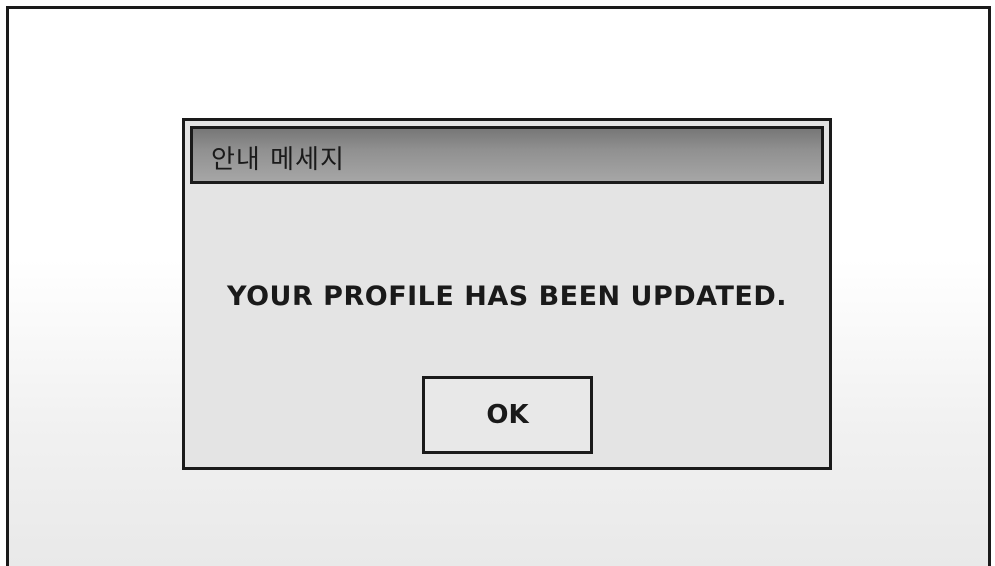  I want to click on ok-button: OK, so click(507, 415).